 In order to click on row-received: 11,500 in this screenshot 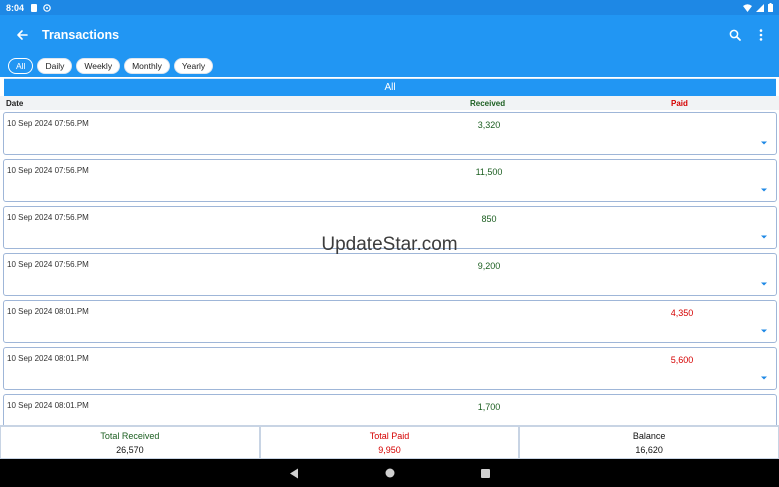, I will do `click(489, 172)`.